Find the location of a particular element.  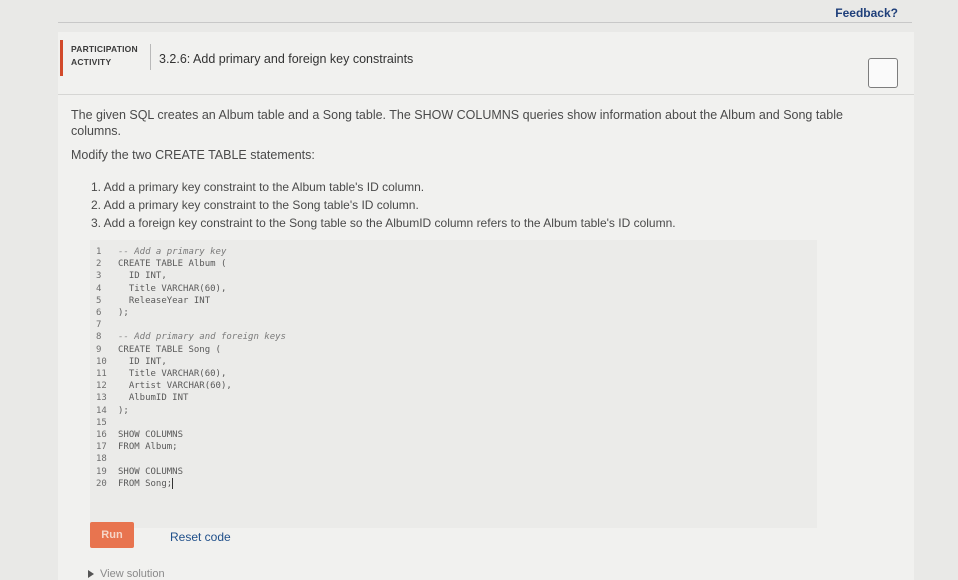

reset-code-button: Reset code is located at coordinates (200, 537).